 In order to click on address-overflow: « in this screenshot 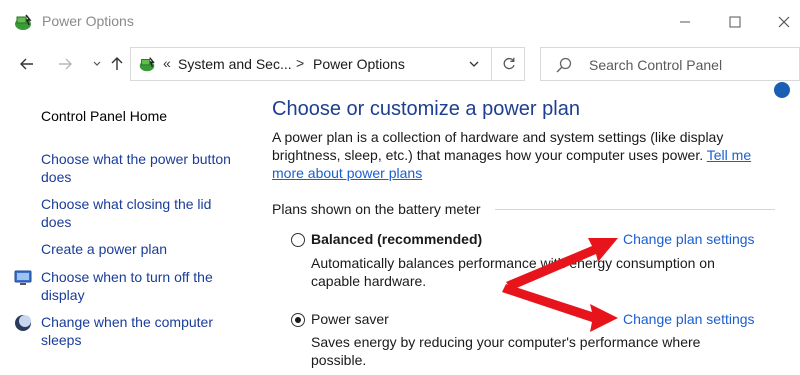, I will do `click(167, 63)`.